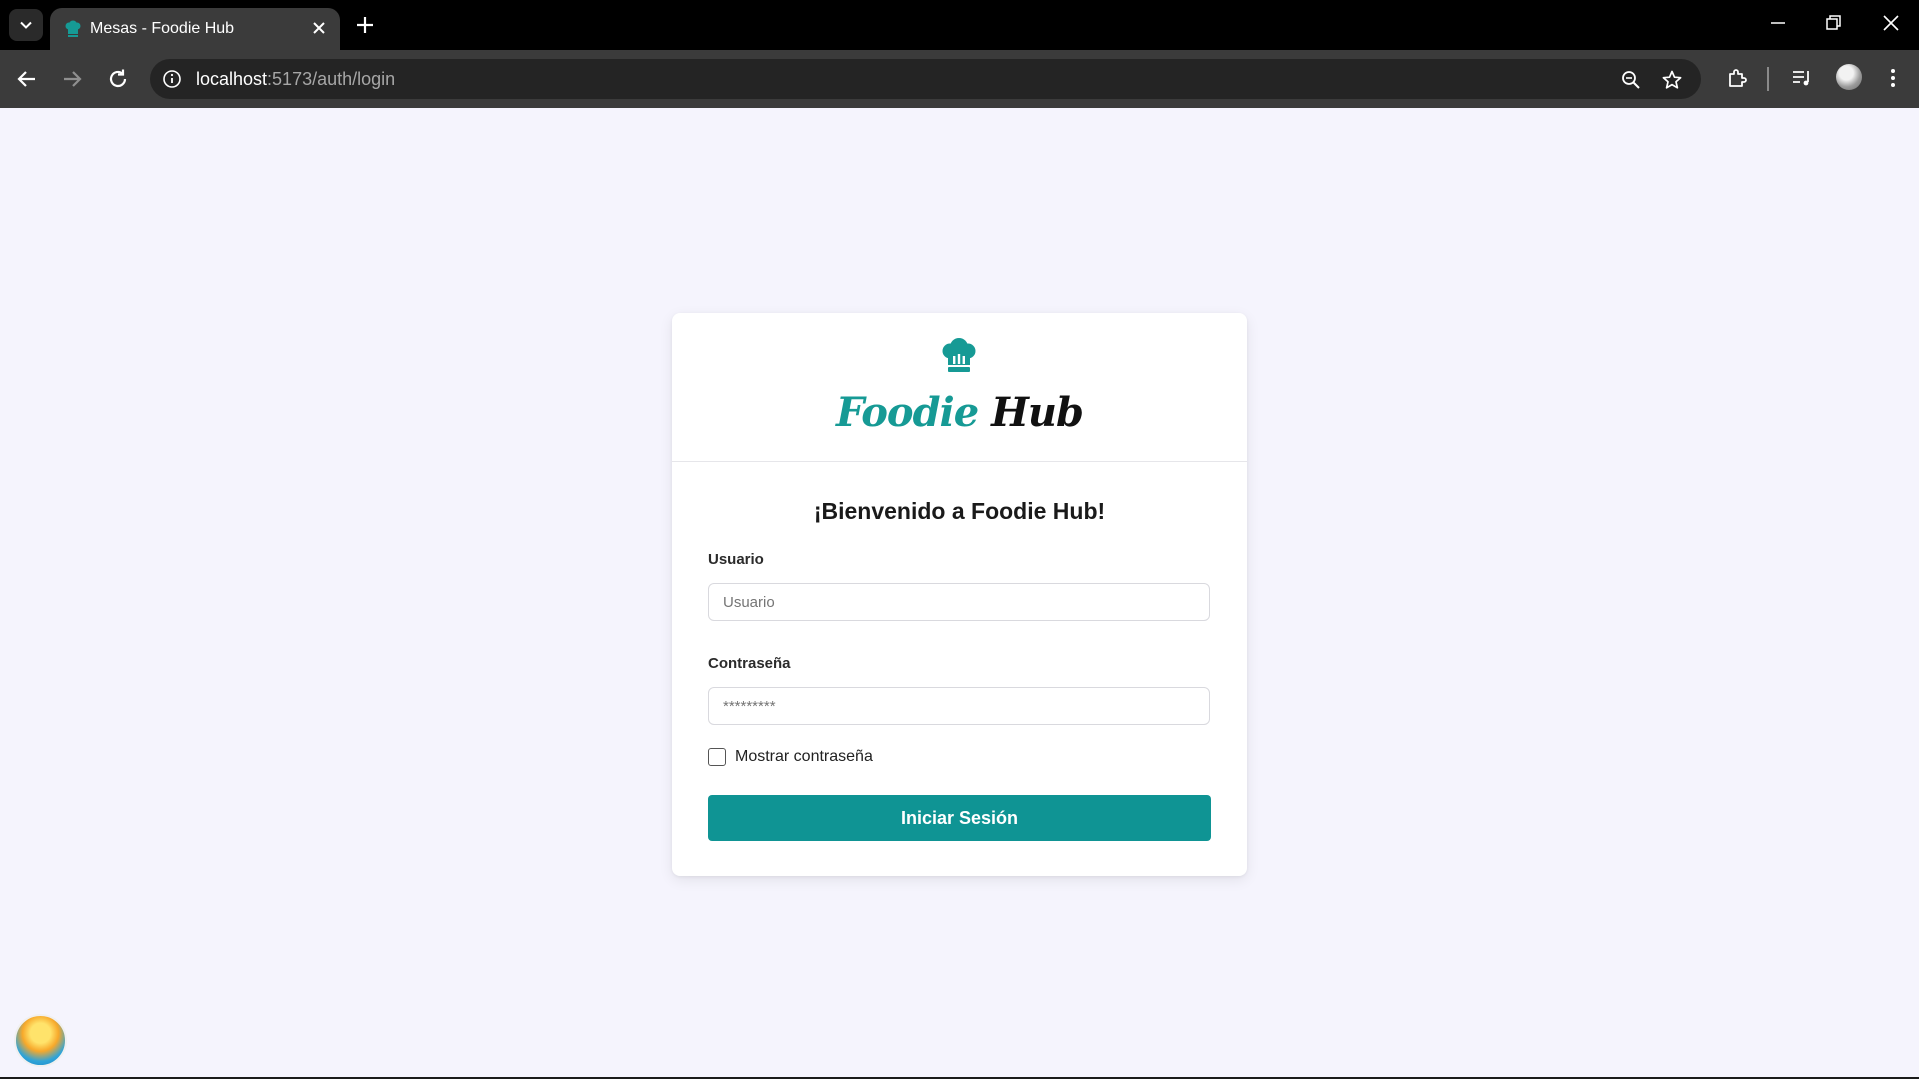 This screenshot has width=1919, height=1079. I want to click on minimize-icon, so click(1778, 23).